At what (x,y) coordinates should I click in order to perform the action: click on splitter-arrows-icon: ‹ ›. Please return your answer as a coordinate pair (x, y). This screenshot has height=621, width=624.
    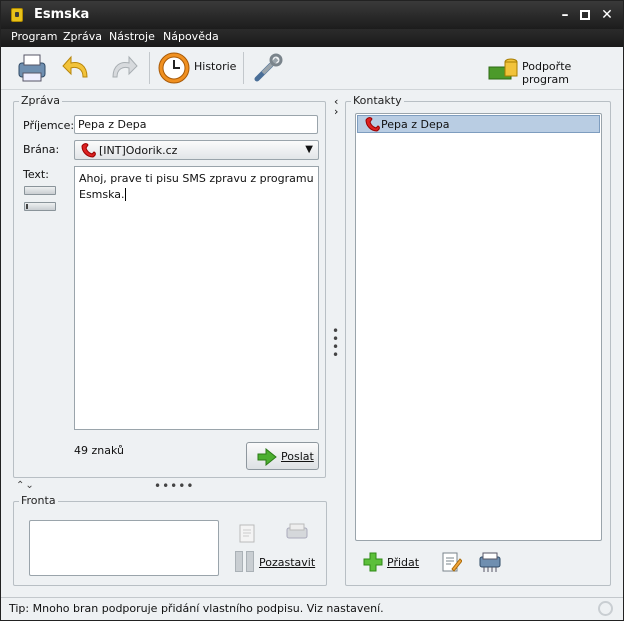
    Looking at the image, I should click on (336, 106).